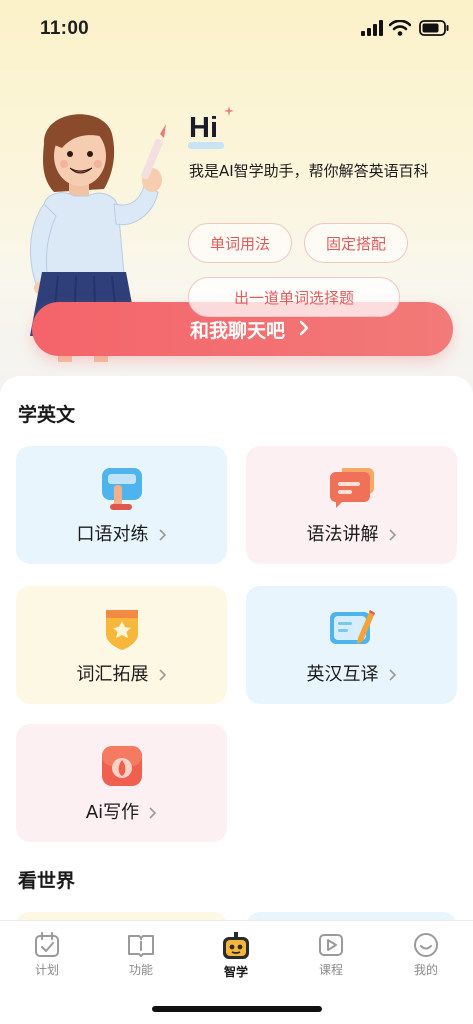 The height and width of the screenshot is (1024, 473). I want to click on book-info-icon, so click(141, 946).